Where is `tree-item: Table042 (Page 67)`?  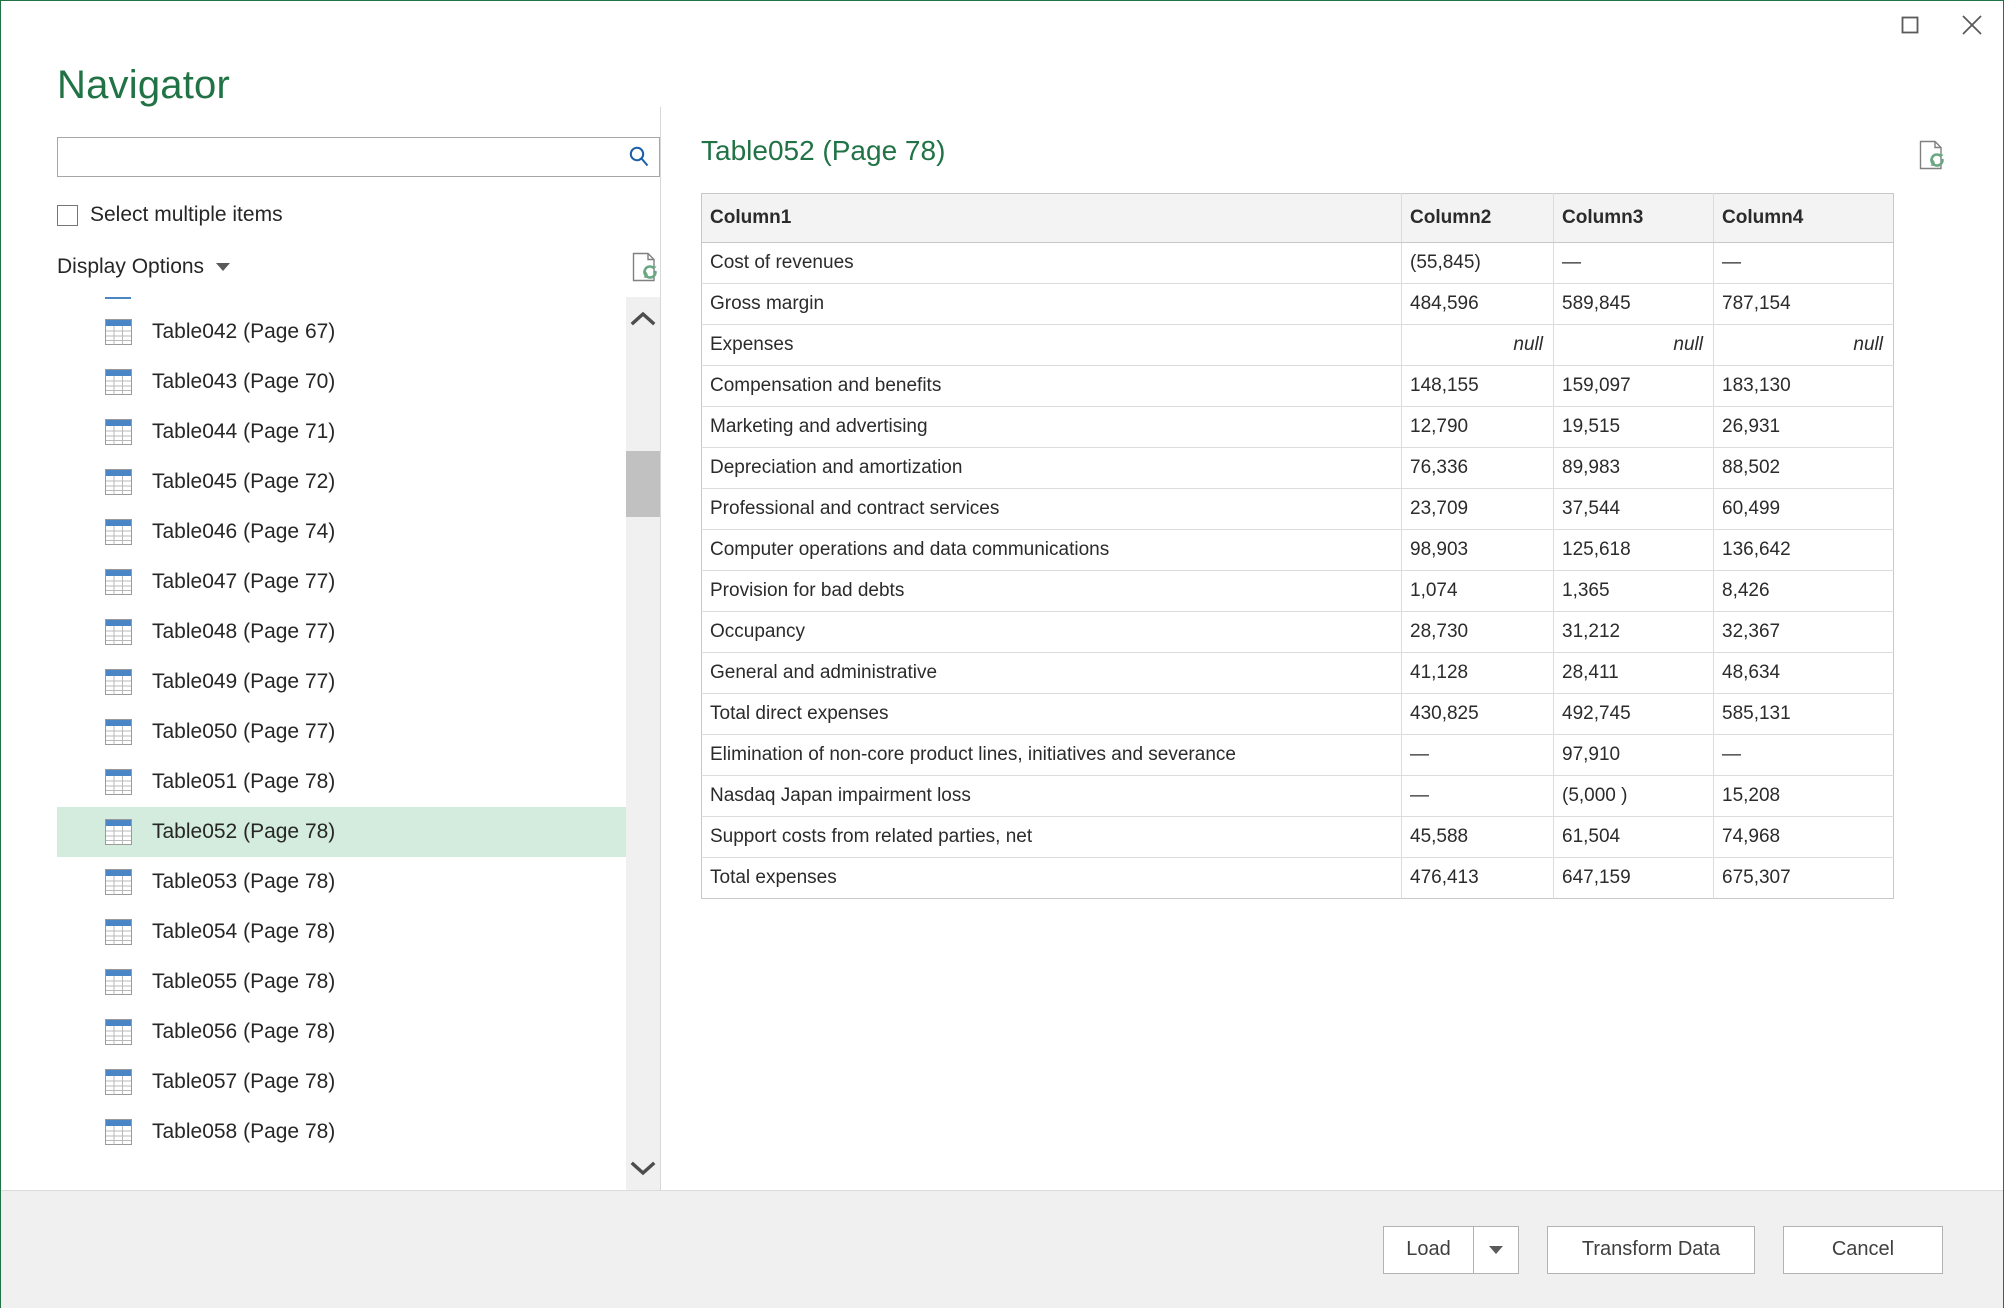
tree-item: Table042 (Page 67) is located at coordinates (341, 332).